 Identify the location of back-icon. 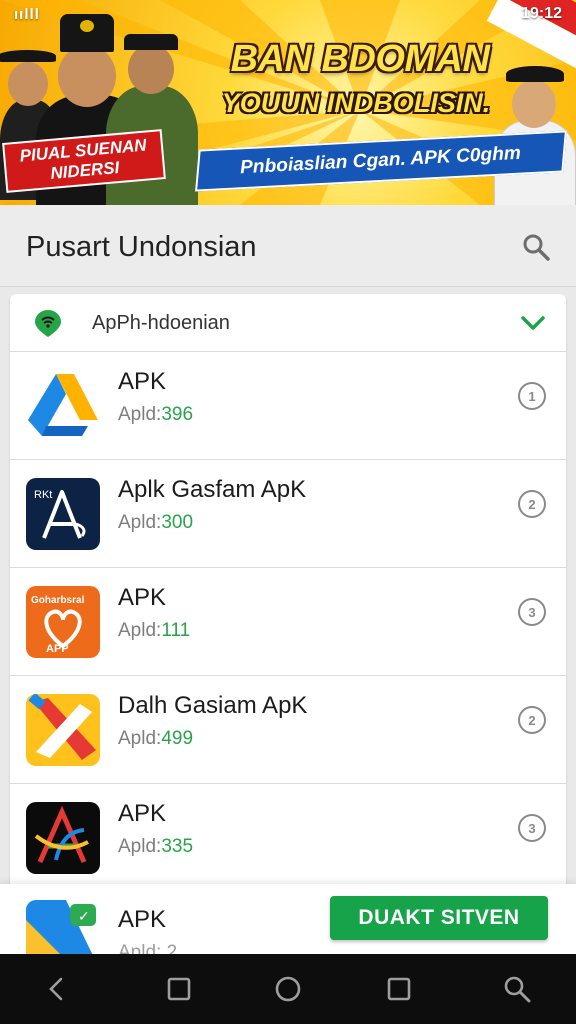
(57, 989).